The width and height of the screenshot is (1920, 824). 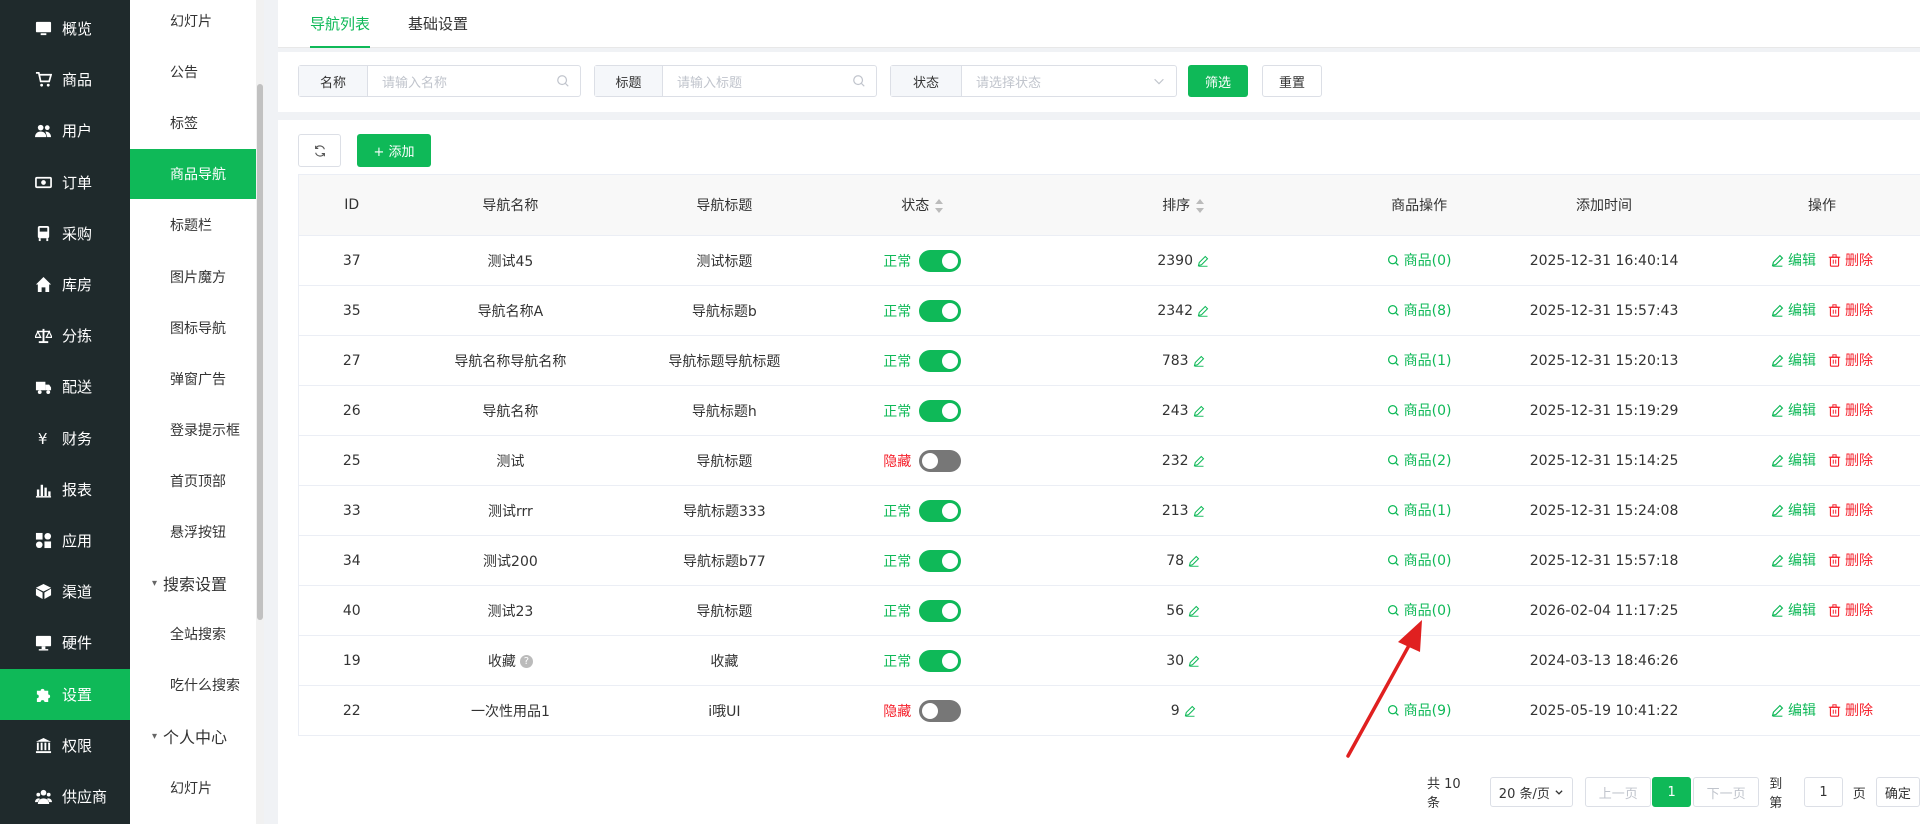 I want to click on edit-label: 编辑, so click(x=1802, y=711).